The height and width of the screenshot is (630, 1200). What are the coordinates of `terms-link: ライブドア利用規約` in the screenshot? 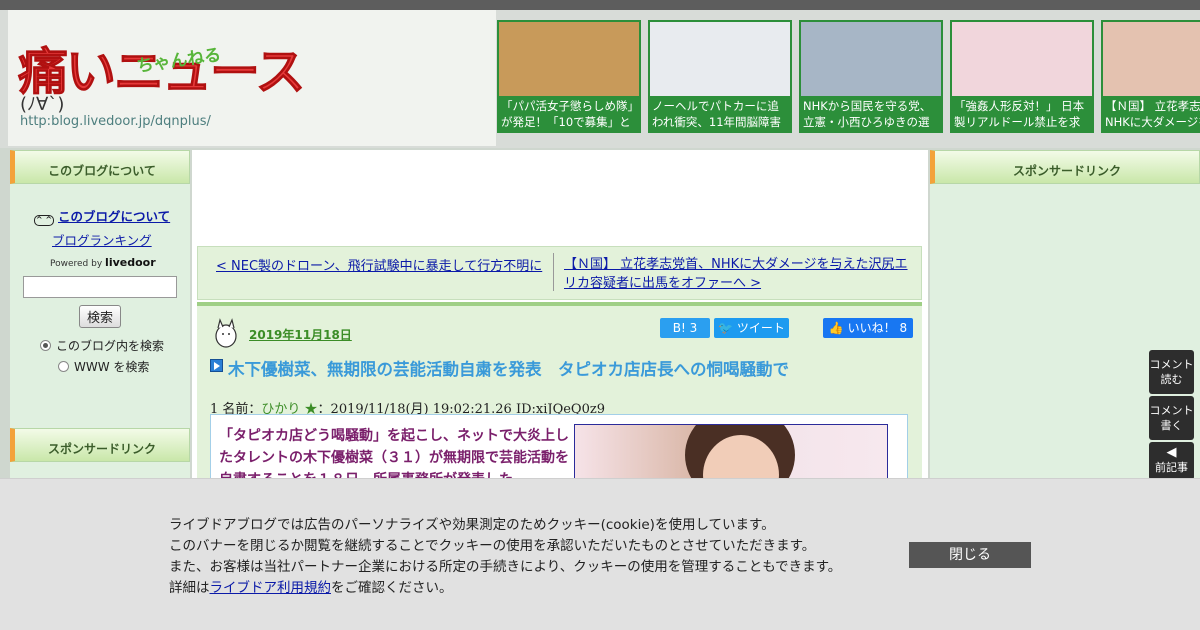 It's located at (271, 588).